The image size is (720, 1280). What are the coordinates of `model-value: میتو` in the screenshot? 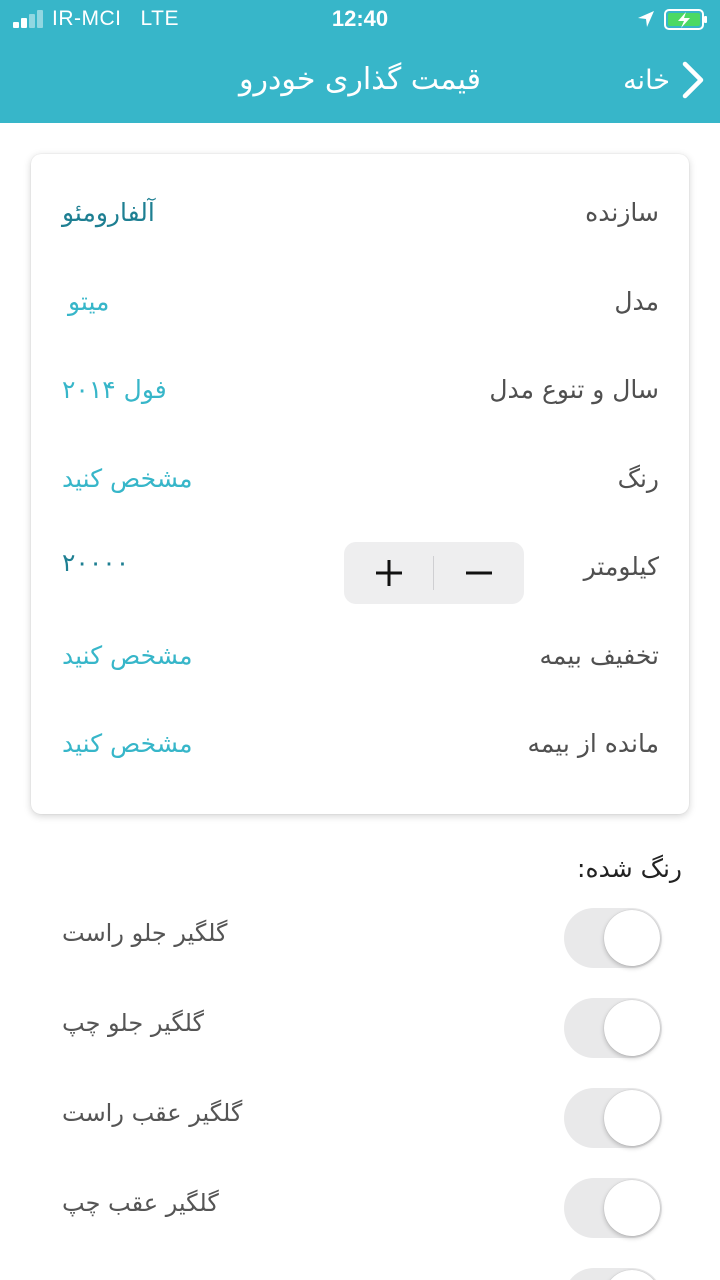 It's located at (88, 302).